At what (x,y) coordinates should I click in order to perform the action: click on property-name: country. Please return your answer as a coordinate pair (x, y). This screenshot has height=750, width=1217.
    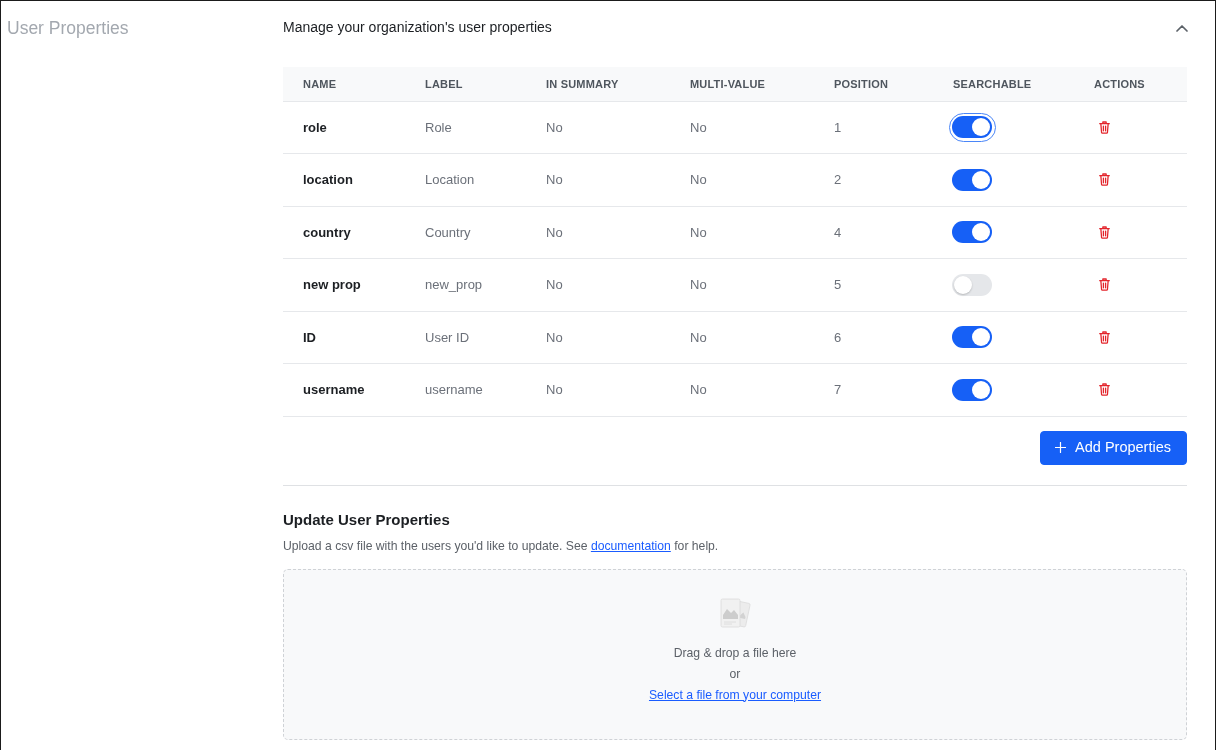
    Looking at the image, I should click on (344, 232).